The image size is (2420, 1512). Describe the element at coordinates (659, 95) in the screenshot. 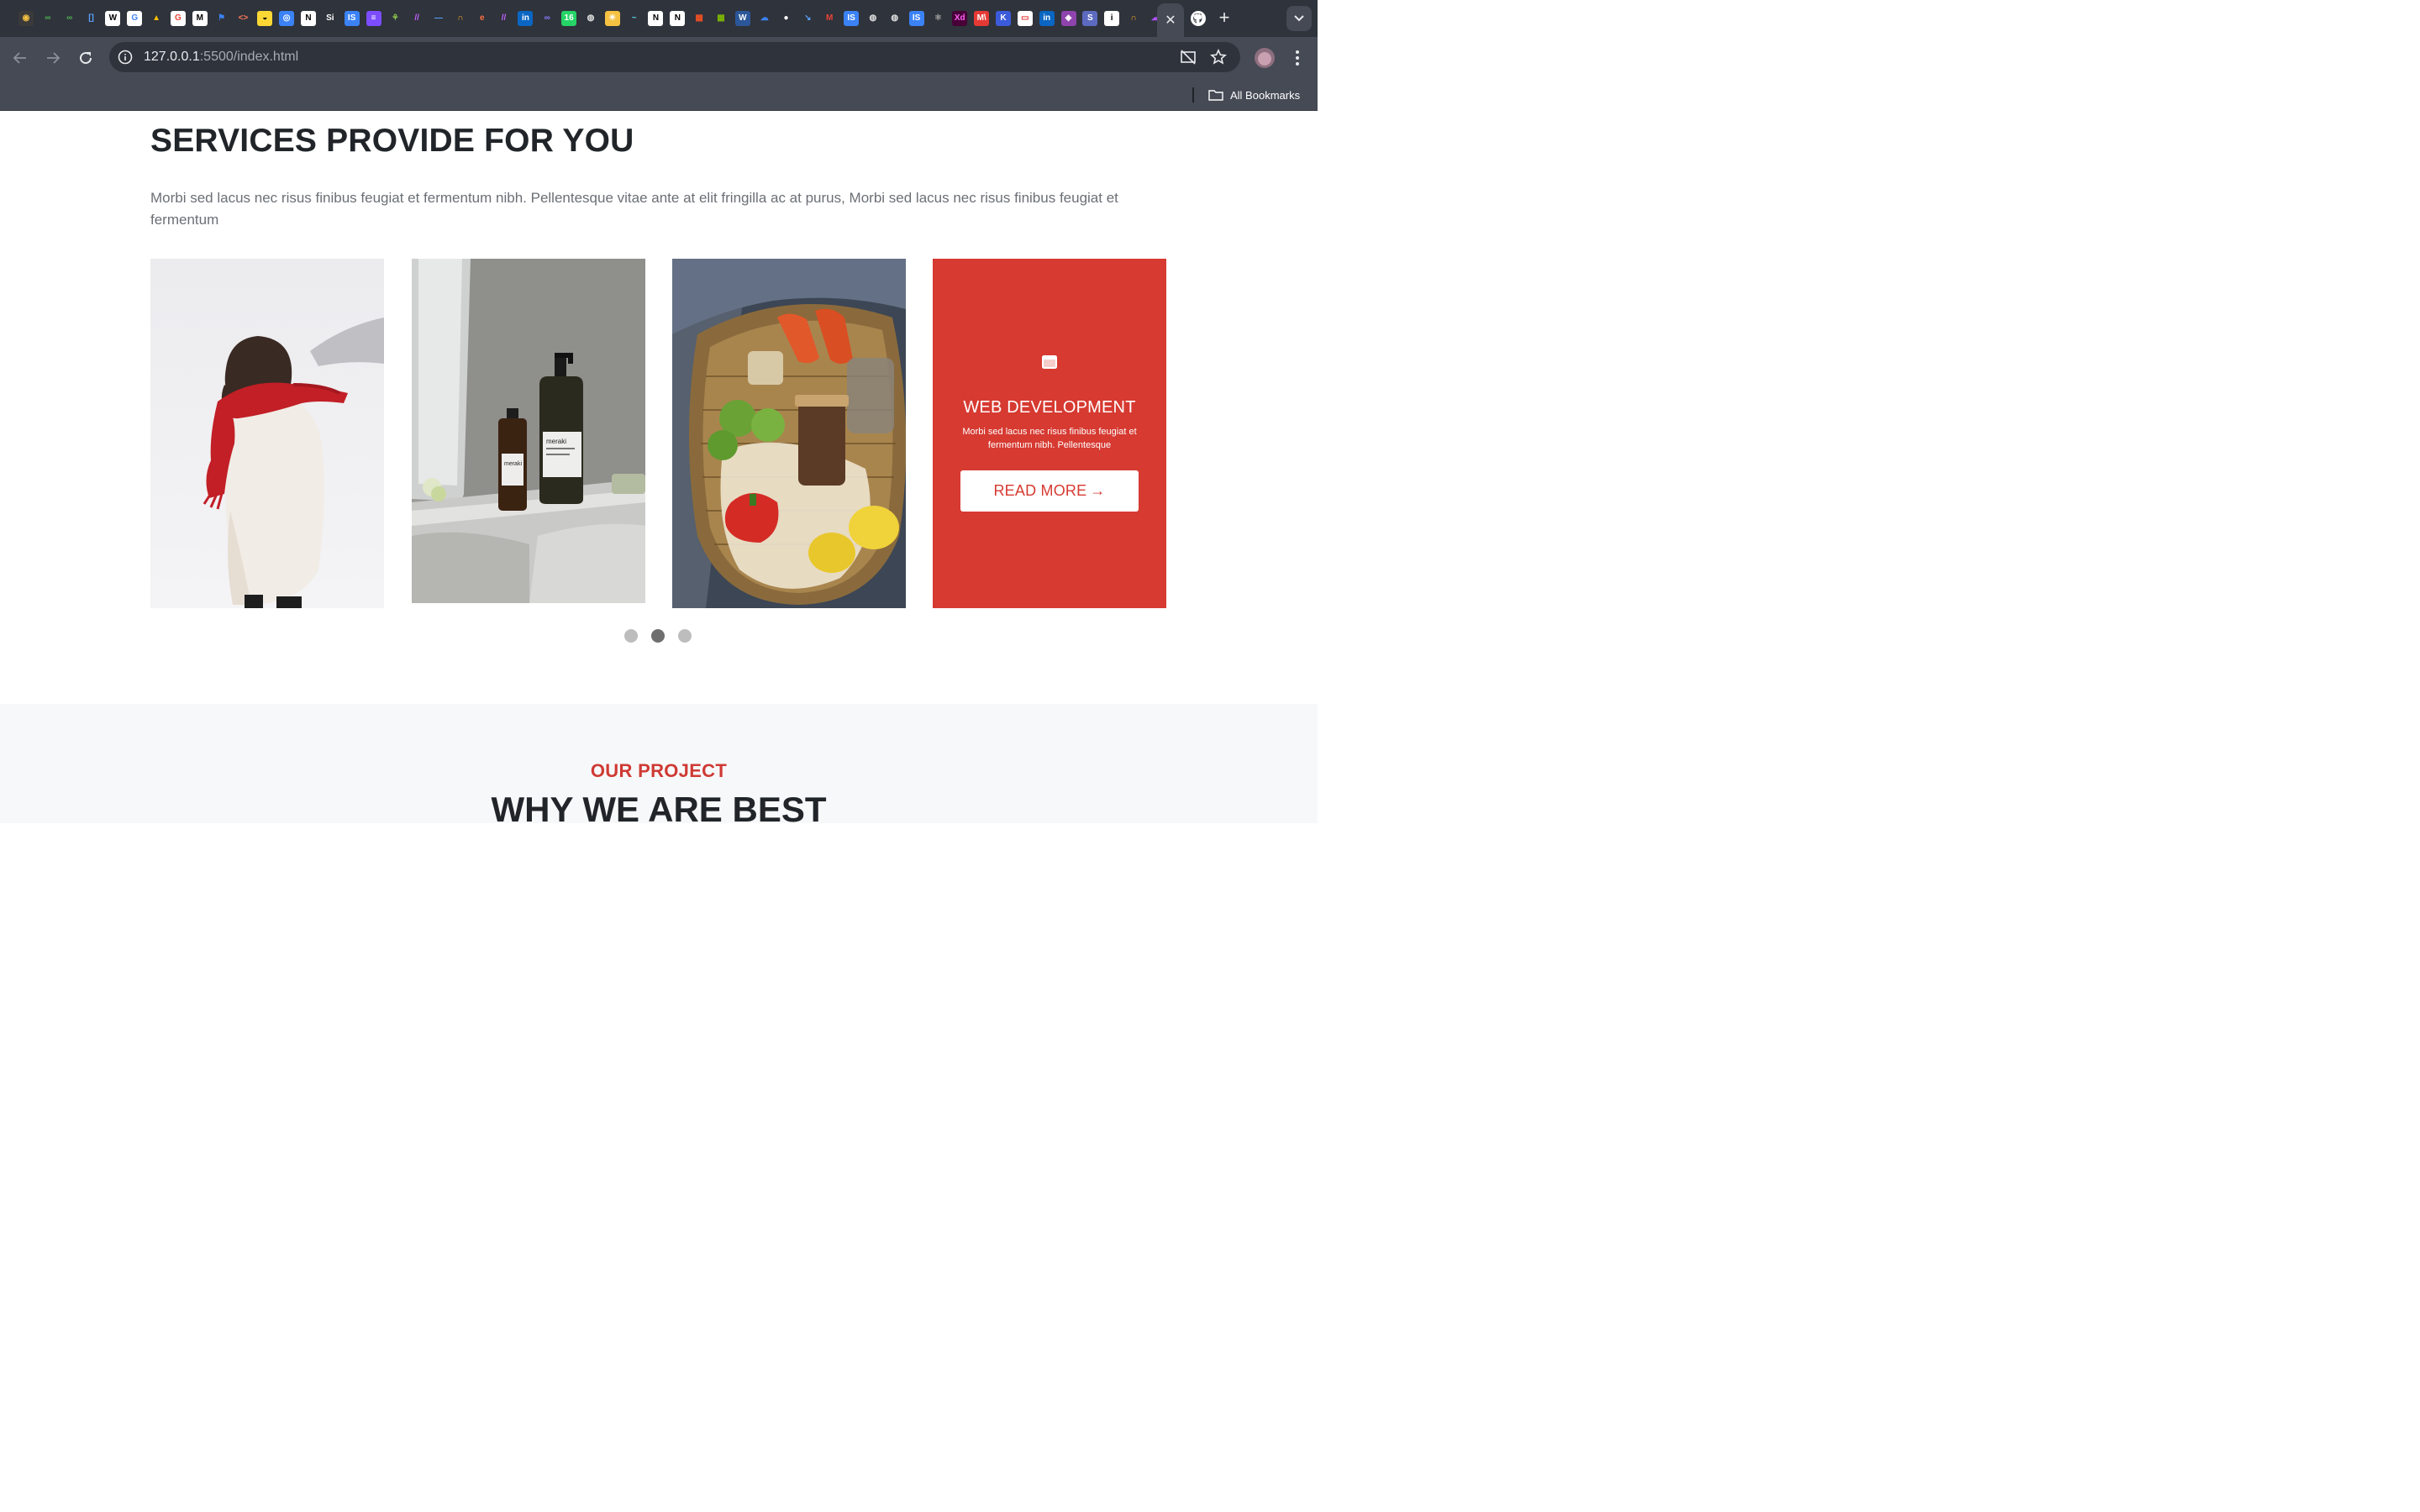

I see `bookmarks-bar: All Bookmarks` at that location.